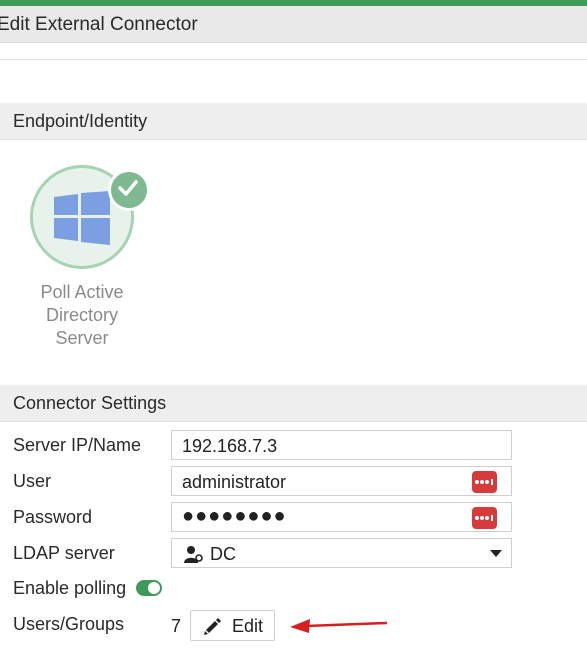 The width and height of the screenshot is (587, 660). What do you see at coordinates (64, 553) in the screenshot?
I see `ldap-server-label: LDAP server` at bounding box center [64, 553].